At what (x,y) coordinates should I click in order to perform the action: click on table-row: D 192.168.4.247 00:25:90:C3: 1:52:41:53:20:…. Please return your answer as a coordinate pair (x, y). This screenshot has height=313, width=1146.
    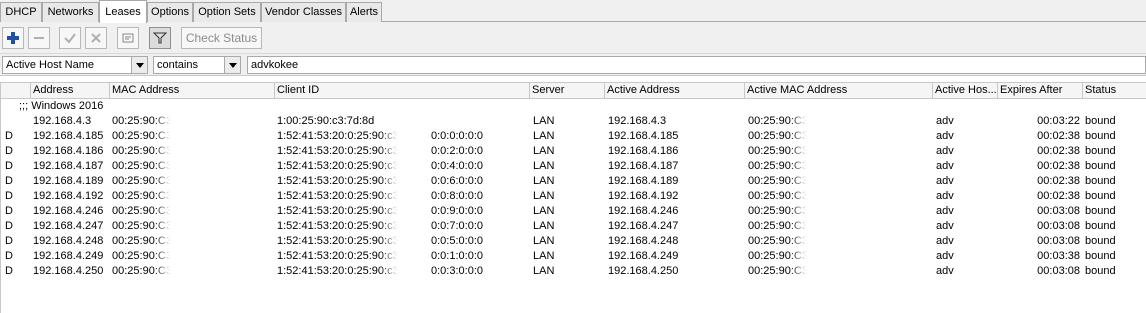
    Looking at the image, I should click on (573, 226).